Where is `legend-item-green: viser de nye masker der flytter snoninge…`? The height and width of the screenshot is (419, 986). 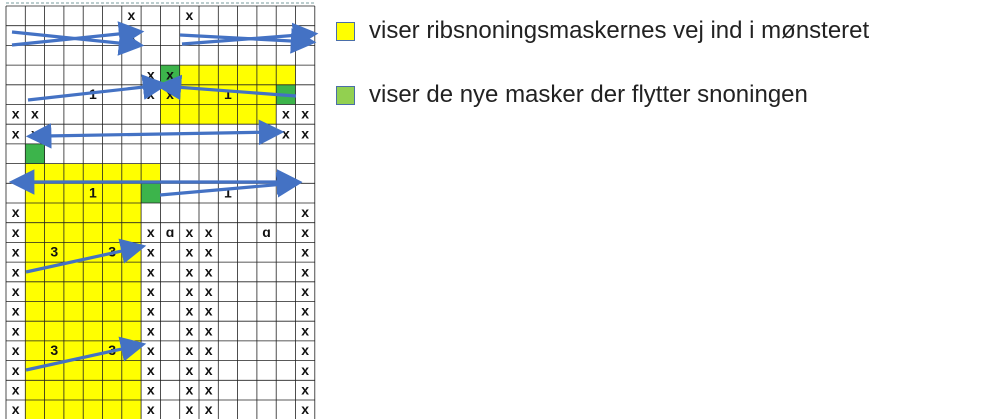
legend-item-green: viser de nye masker der flytter snoninge… is located at coordinates (572, 95).